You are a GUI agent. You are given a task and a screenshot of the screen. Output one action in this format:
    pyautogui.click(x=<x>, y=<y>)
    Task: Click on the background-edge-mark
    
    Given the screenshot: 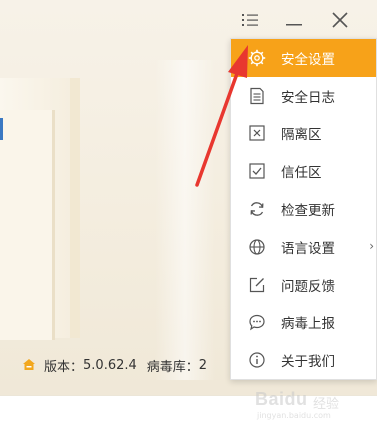 What is the action you would take?
    pyautogui.click(x=1, y=129)
    